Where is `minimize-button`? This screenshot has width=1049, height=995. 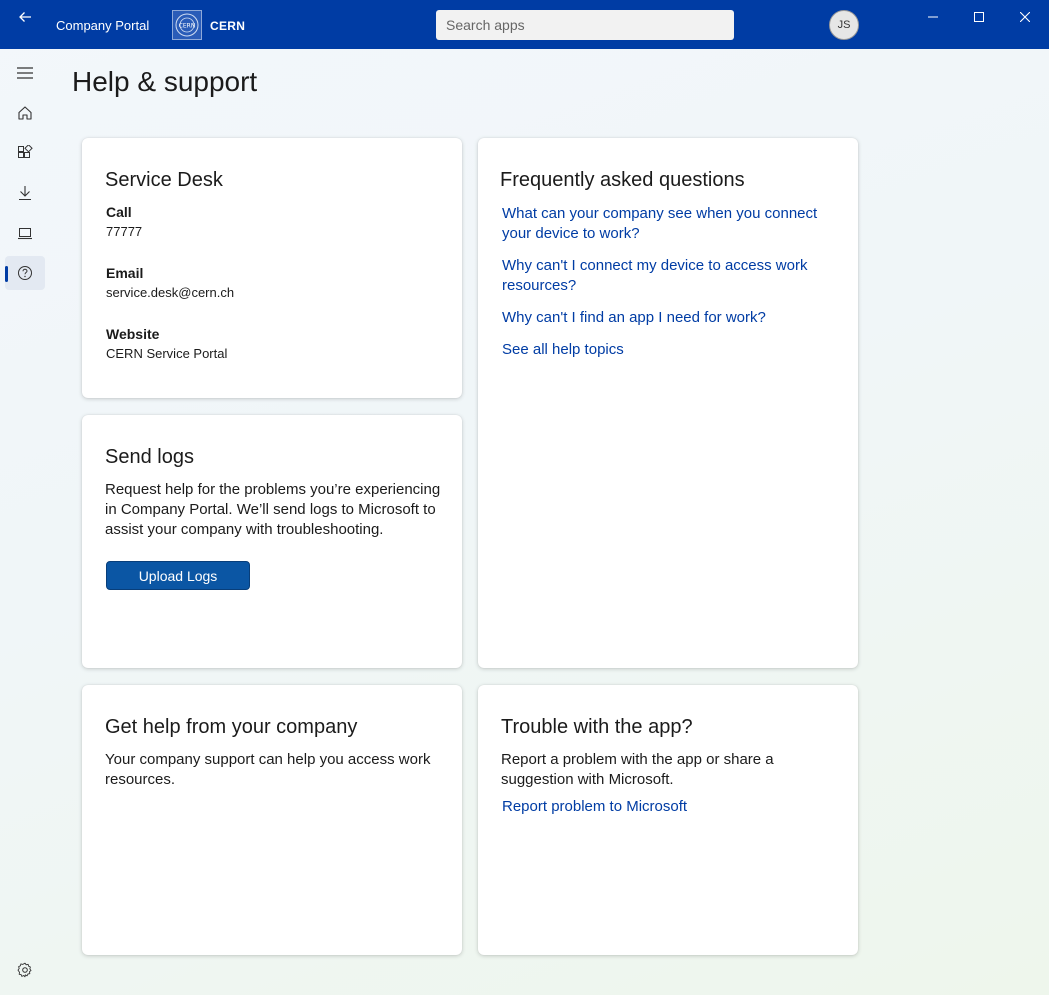
minimize-button is located at coordinates (933, 17).